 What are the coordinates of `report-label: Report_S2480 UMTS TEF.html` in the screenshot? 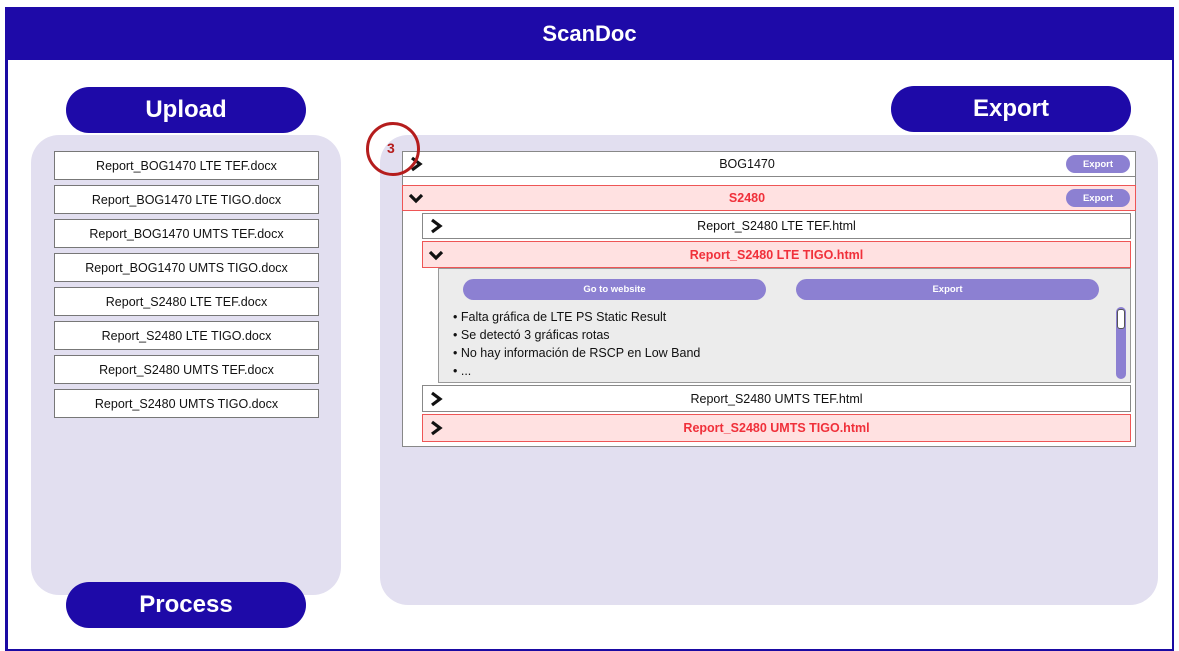 It's located at (776, 398).